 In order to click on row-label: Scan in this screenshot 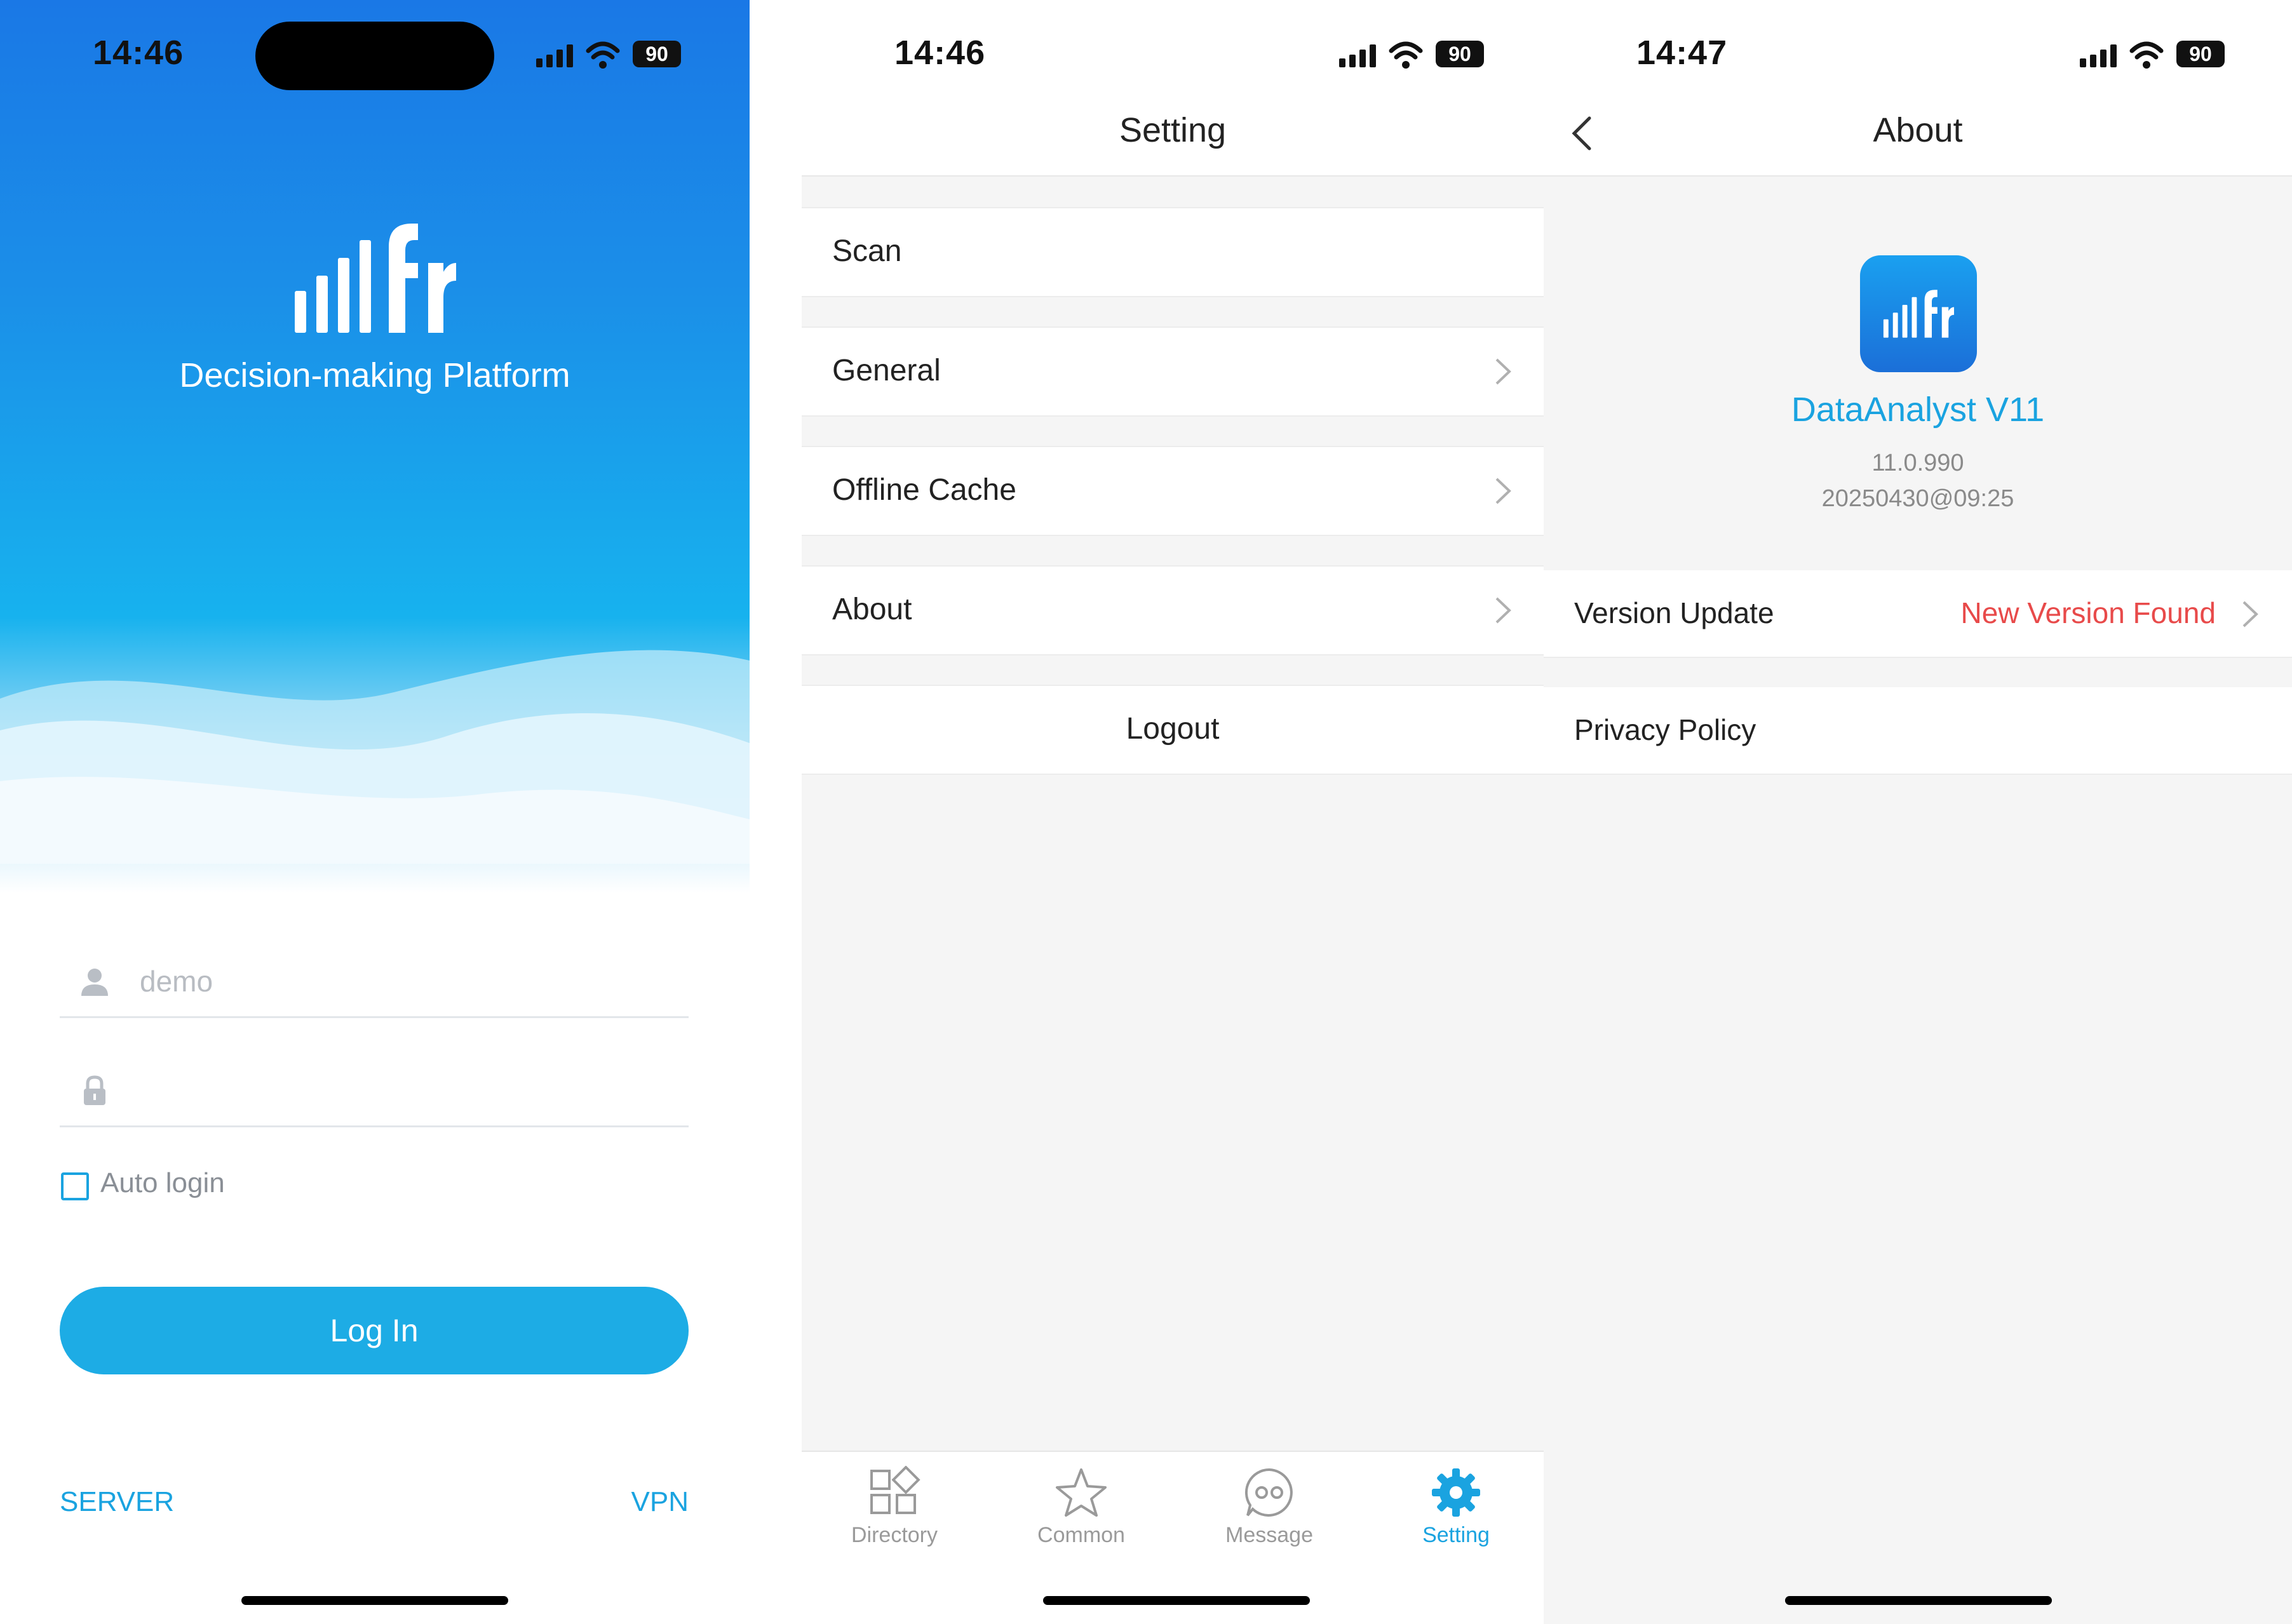, I will do `click(867, 251)`.